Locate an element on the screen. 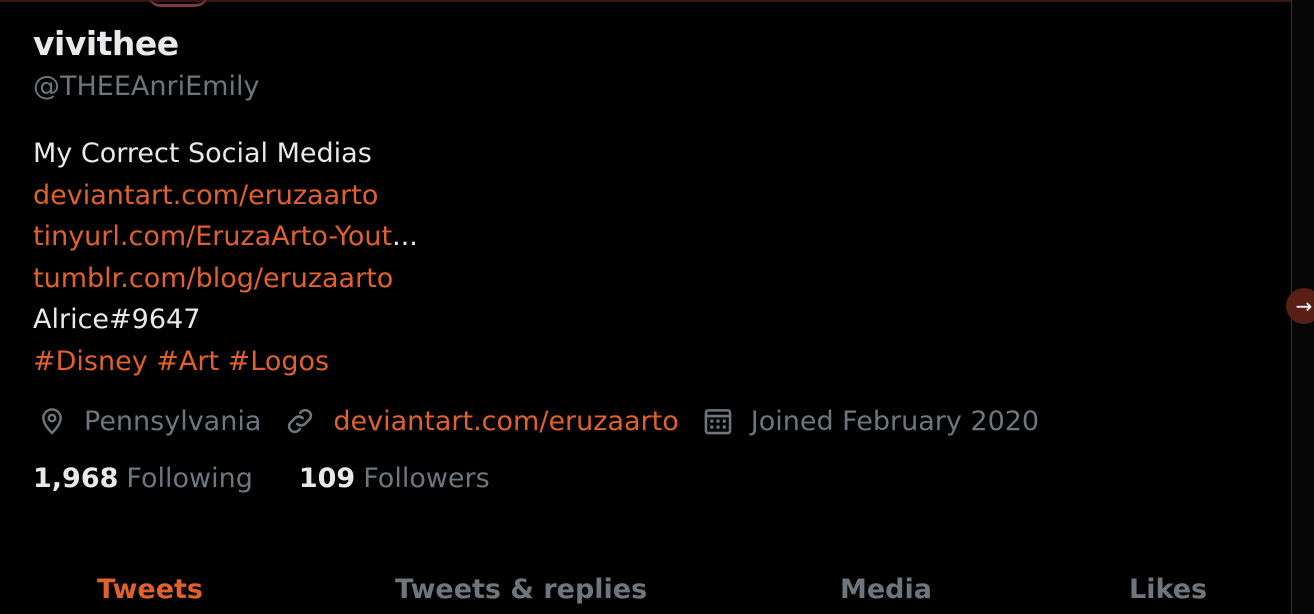  profile-tabs: Tweets Tweets & replies Media Likes is located at coordinates (645, 591).